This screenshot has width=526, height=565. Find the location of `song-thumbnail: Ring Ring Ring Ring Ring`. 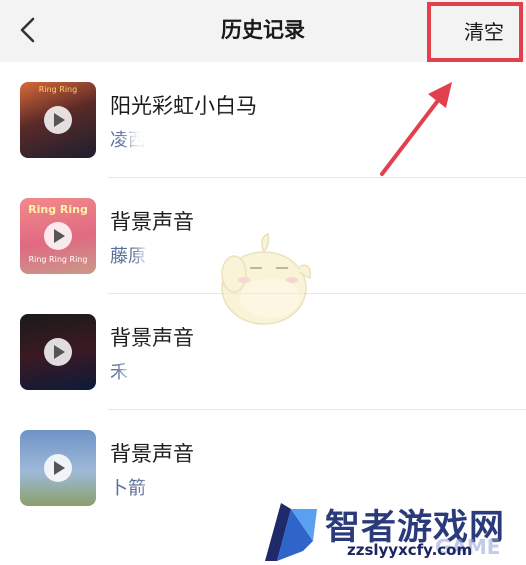

song-thumbnail: Ring Ring Ring Ring Ring is located at coordinates (58, 236).